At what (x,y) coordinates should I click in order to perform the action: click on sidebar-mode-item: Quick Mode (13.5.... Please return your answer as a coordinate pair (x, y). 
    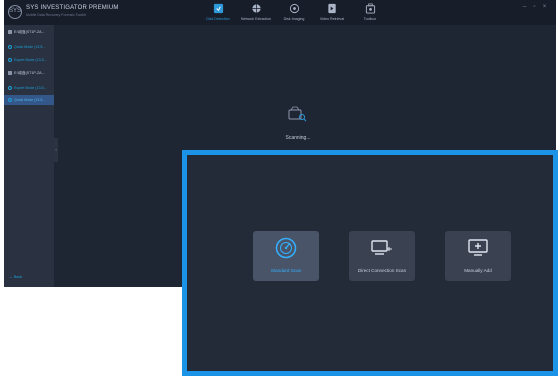
    Looking at the image, I should click on (29, 47).